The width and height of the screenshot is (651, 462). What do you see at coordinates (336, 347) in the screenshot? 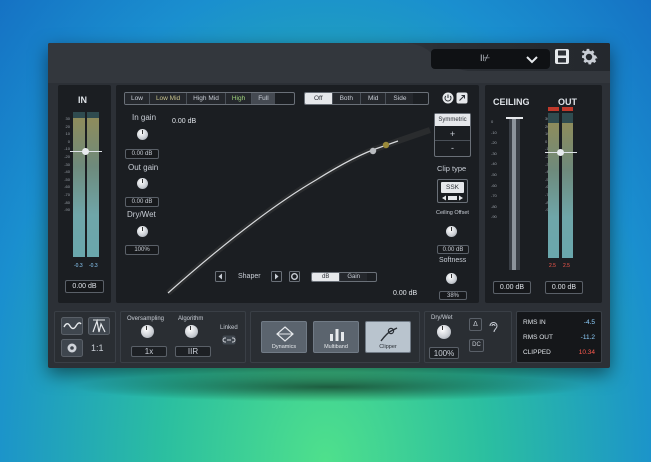
I see `mode-multiband-label: Multiband` at bounding box center [336, 347].